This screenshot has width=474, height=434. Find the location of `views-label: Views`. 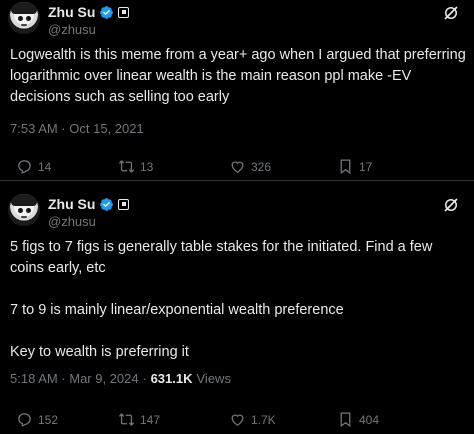

views-label: Views is located at coordinates (213, 378).